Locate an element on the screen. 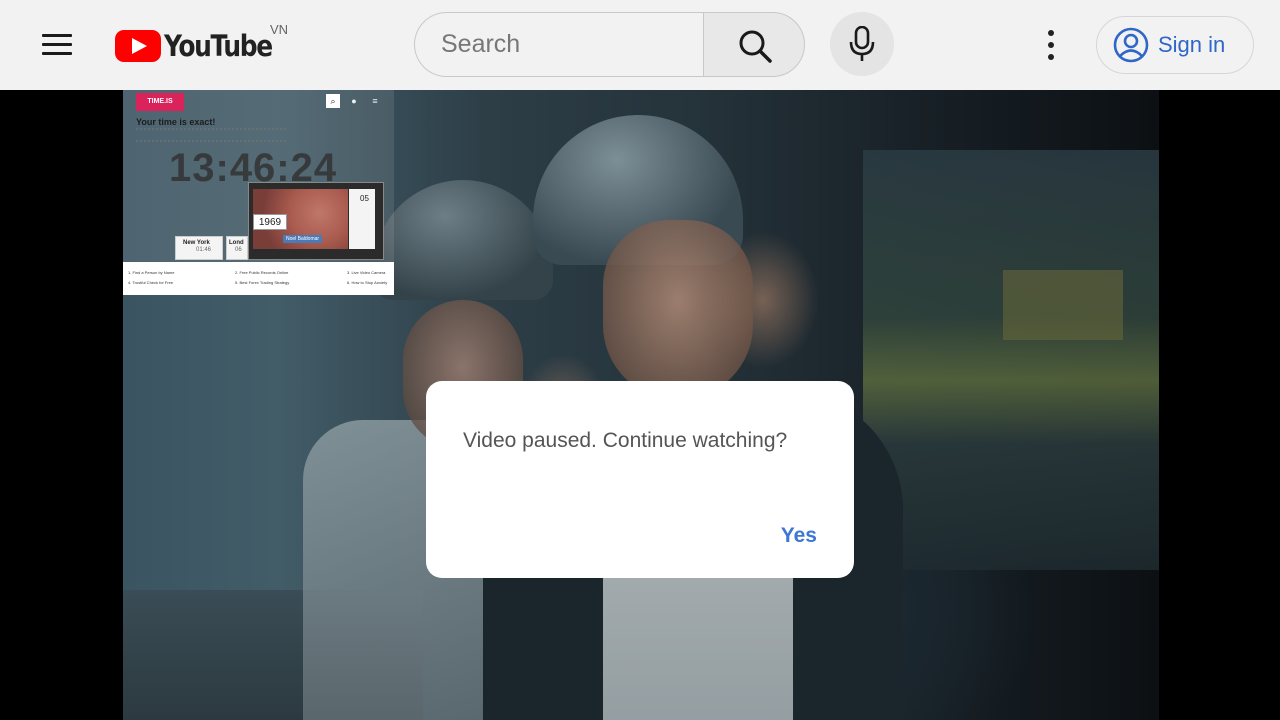  search-icon: ⌕ is located at coordinates (333, 101).